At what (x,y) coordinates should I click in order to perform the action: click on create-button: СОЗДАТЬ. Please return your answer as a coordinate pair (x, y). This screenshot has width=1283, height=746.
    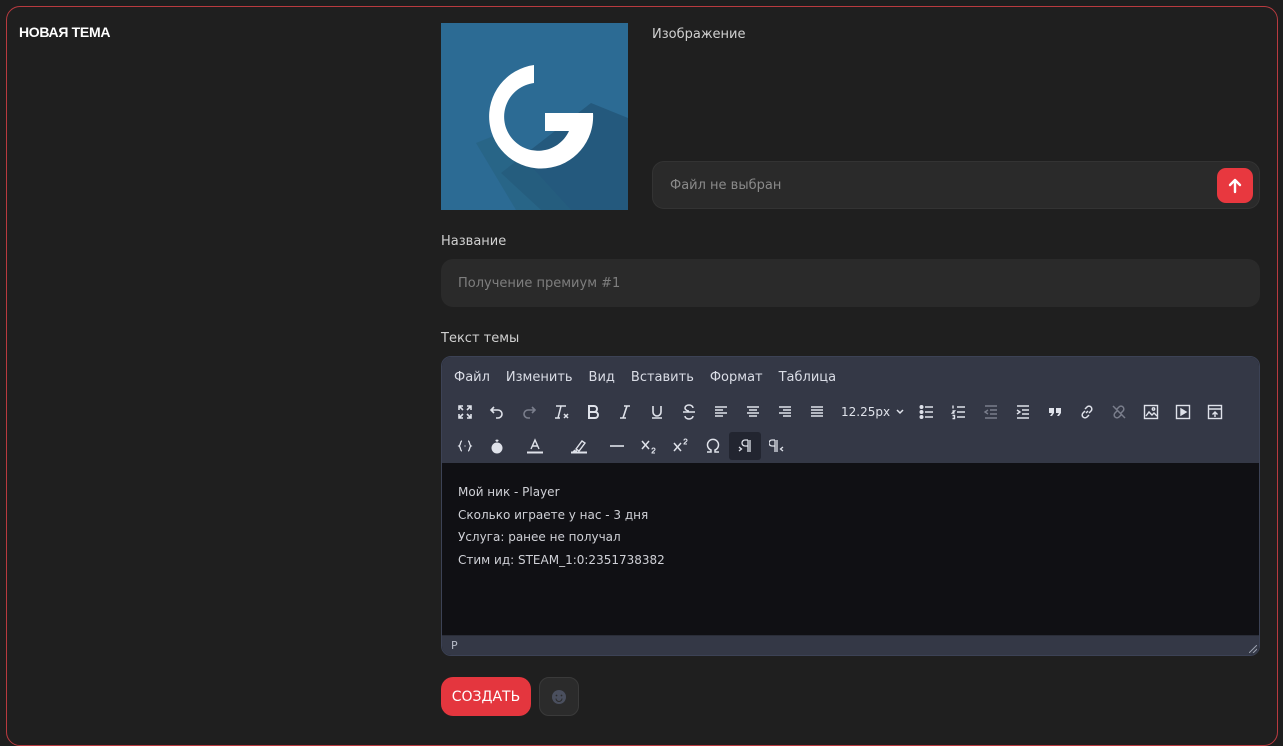
    Looking at the image, I should click on (486, 696).